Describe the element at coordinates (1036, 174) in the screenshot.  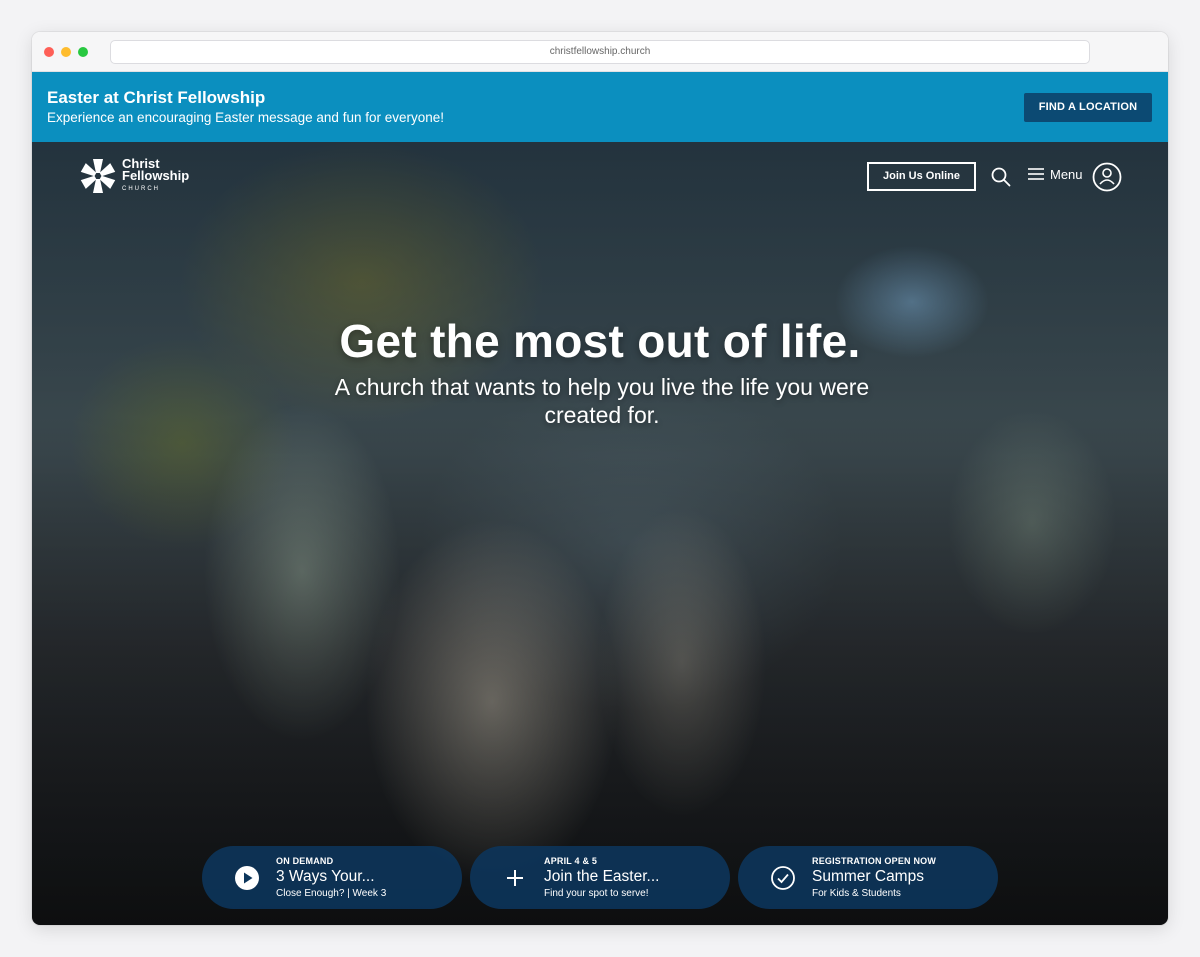
I see `hamburger-icon` at that location.